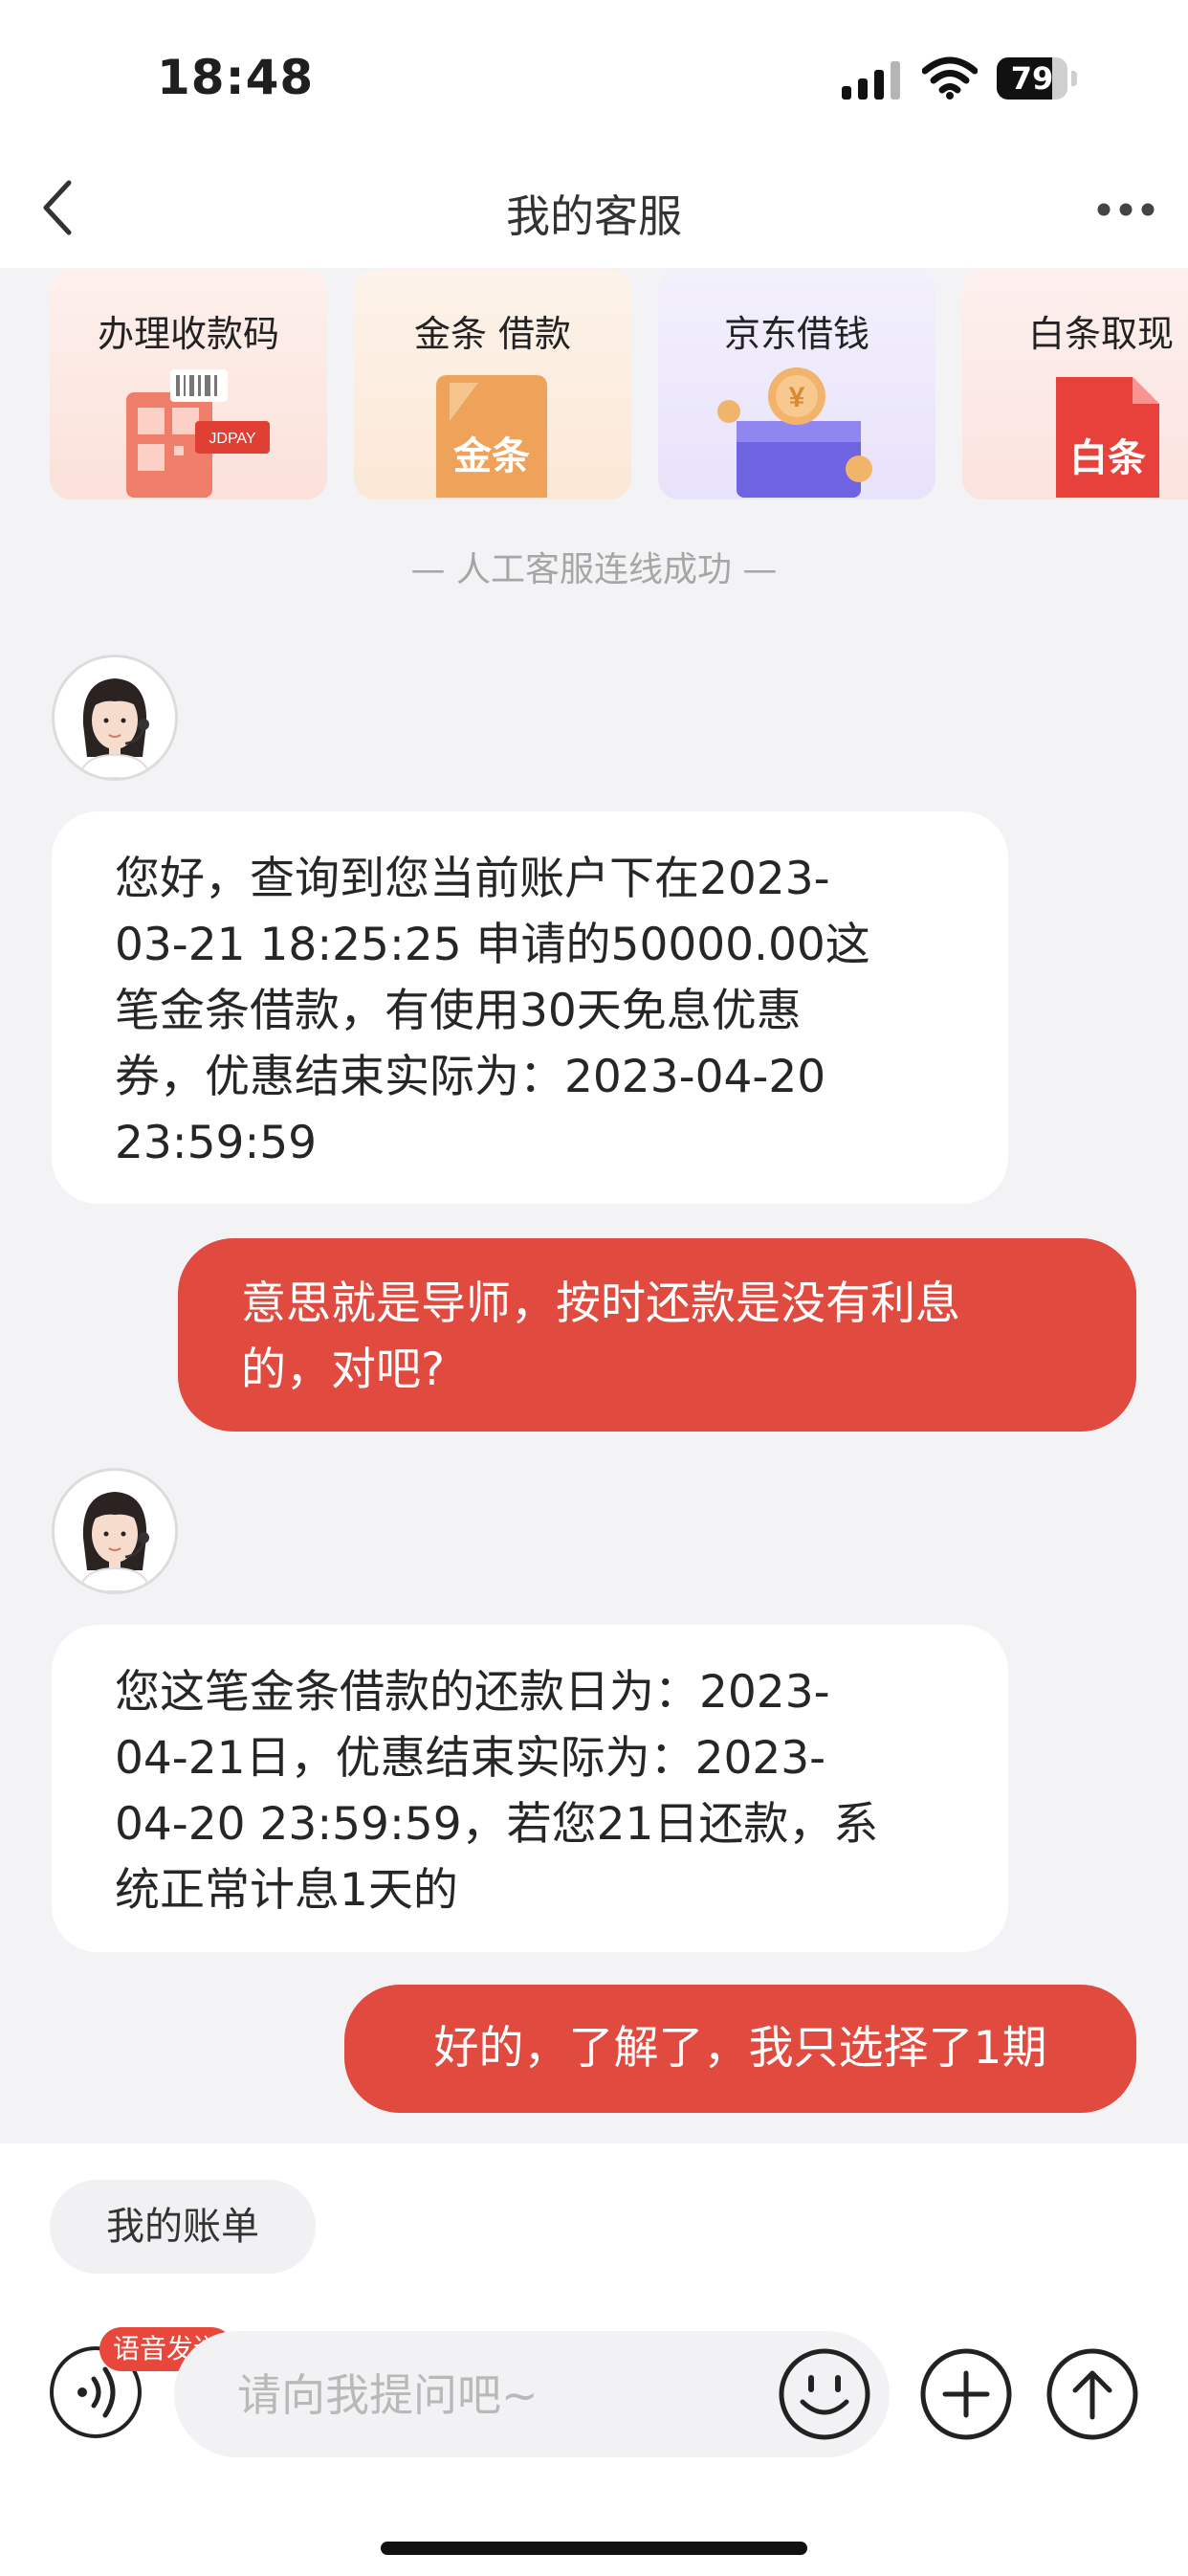  I want to click on qr-code-icon: JDPAY, so click(198, 433).